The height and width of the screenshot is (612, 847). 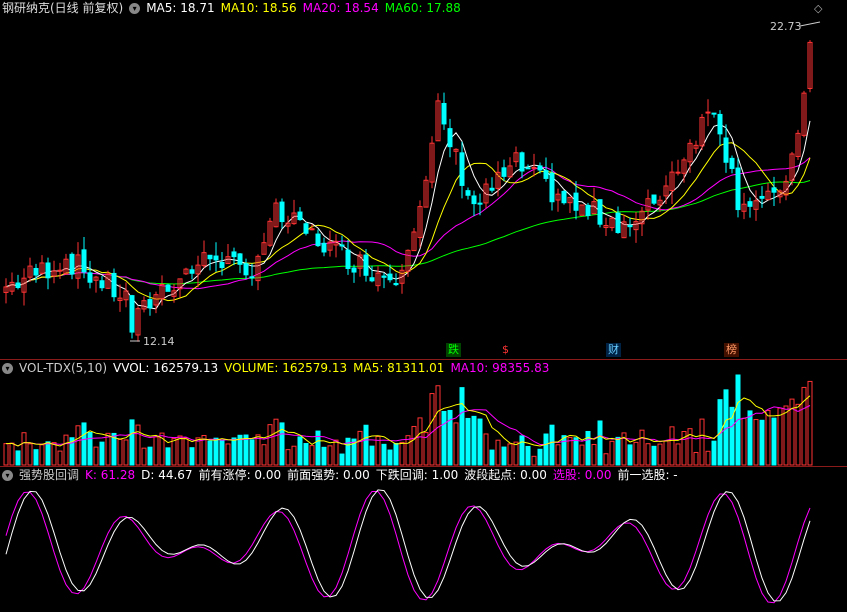 What do you see at coordinates (180, 8) in the screenshot?
I see `ma5-label: MA5: 18.71` at bounding box center [180, 8].